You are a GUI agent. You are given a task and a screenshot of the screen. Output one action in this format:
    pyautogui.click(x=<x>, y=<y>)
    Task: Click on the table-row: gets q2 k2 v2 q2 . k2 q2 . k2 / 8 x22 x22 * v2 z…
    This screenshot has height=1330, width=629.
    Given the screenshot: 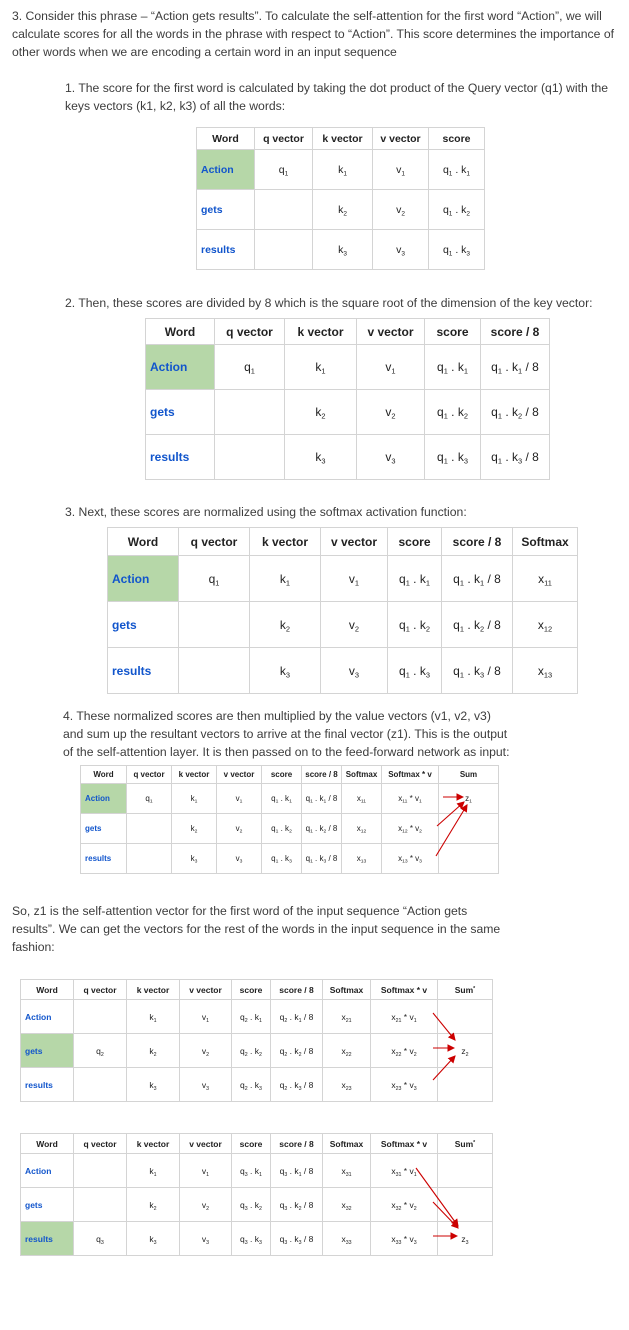 What is the action you would take?
    pyautogui.click(x=256, y=1050)
    